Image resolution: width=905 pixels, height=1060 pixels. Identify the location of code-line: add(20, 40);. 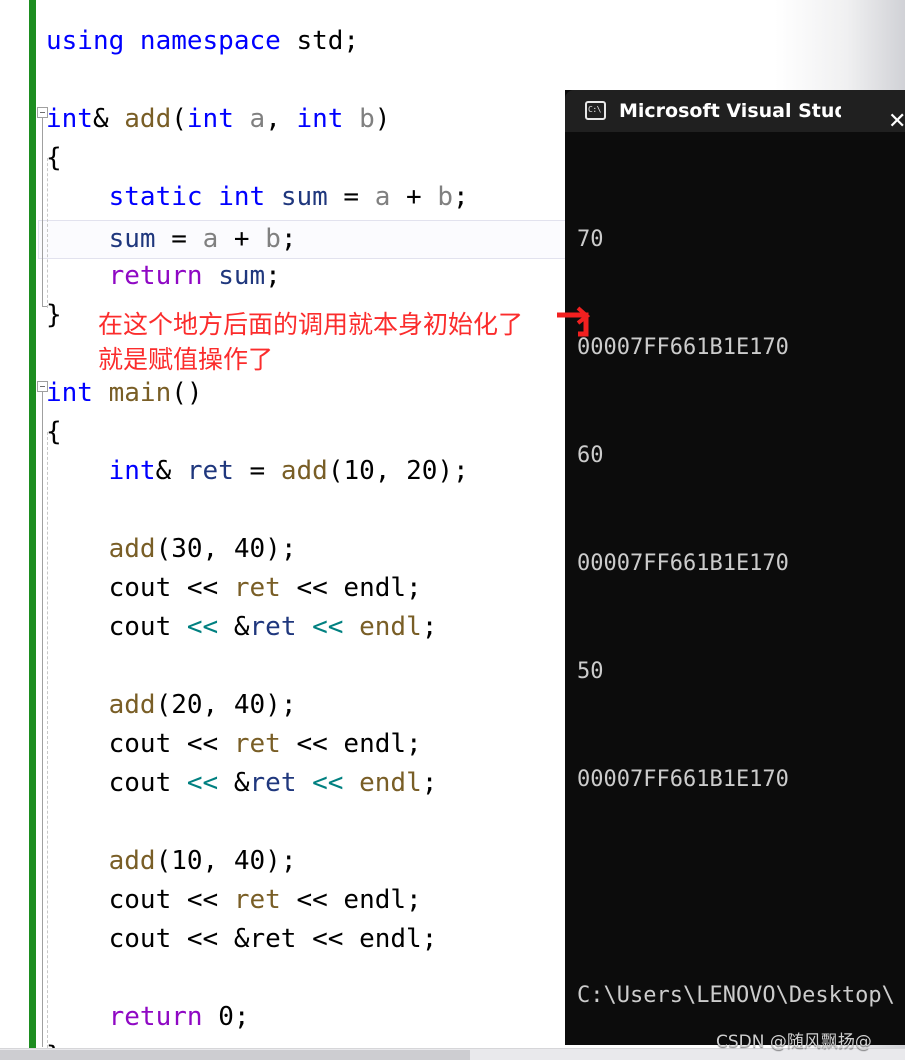
(202, 705).